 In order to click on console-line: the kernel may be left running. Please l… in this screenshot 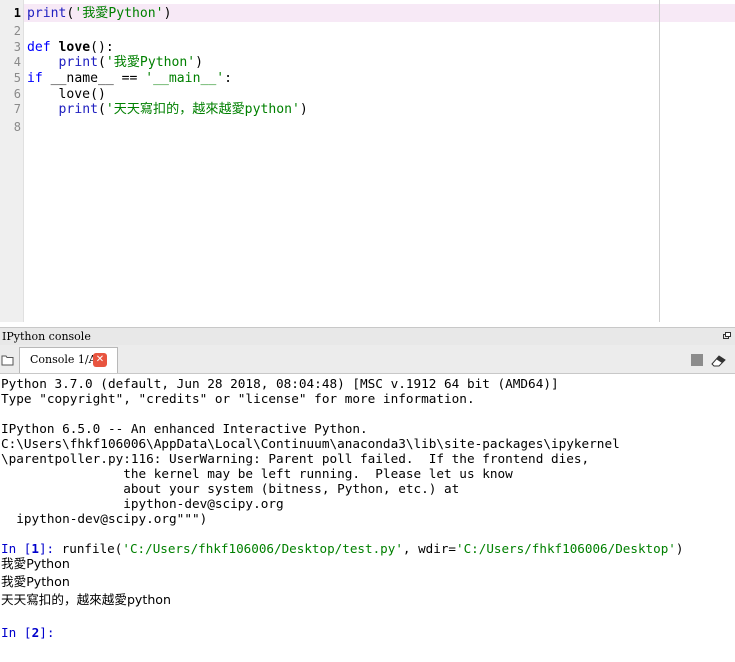, I will do `click(257, 473)`.